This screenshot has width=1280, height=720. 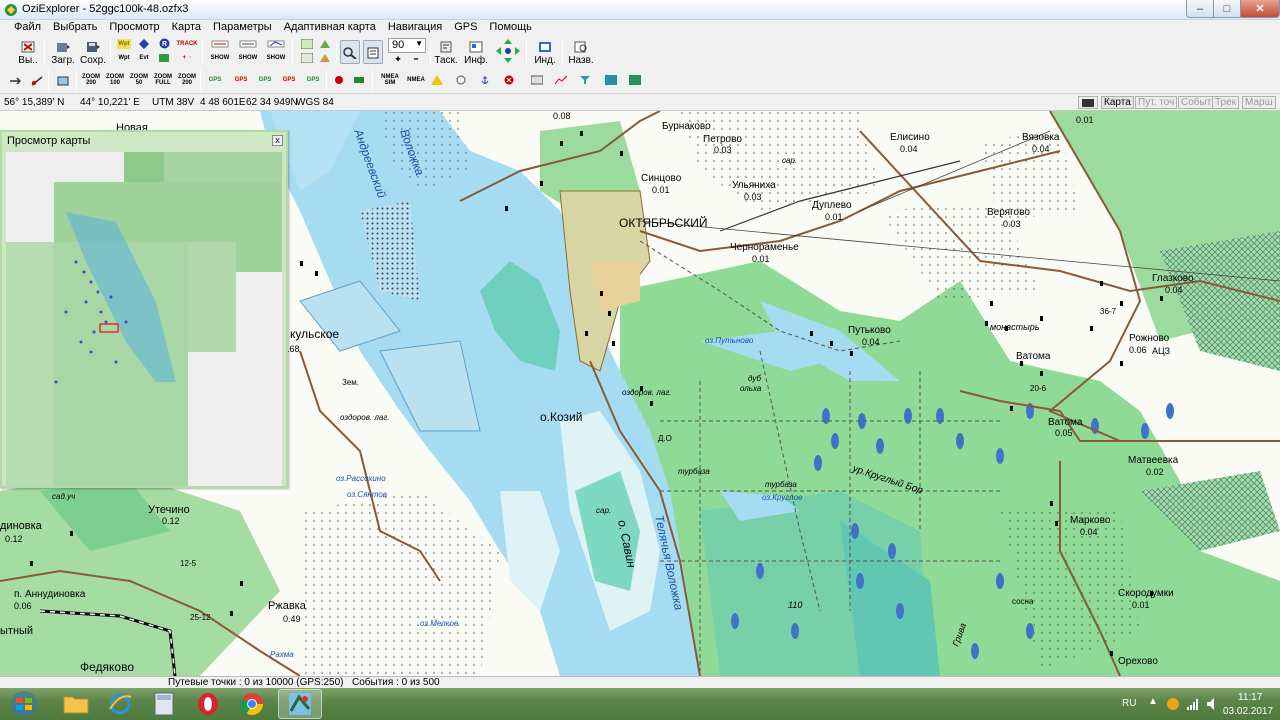 I want to click on taskbar-oziexplorer, so click(x=300, y=704).